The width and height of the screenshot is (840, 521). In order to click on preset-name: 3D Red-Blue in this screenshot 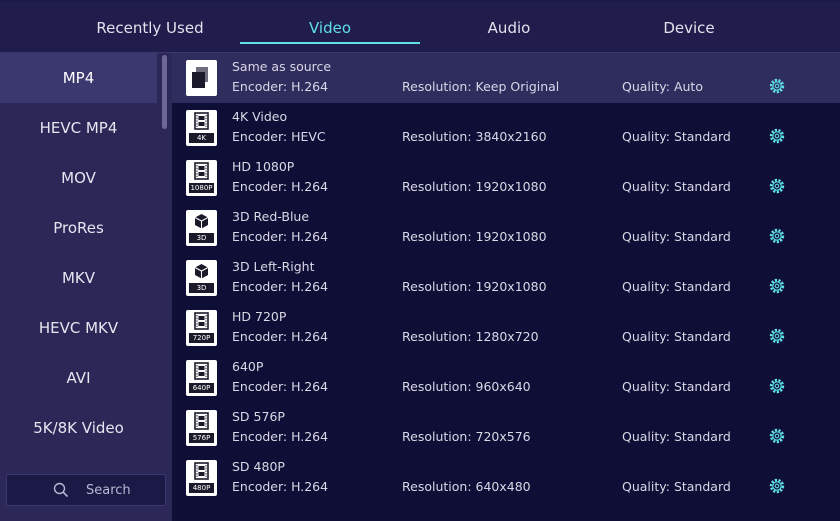, I will do `click(271, 216)`.